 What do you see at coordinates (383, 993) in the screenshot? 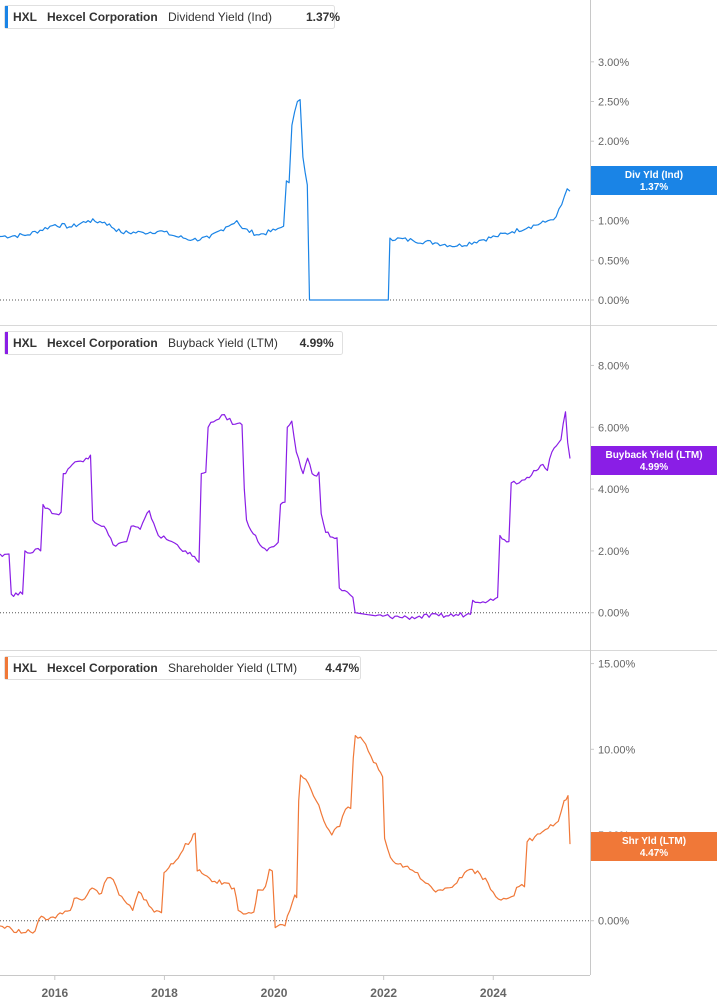
I see `x-tick-label: 2022` at bounding box center [383, 993].